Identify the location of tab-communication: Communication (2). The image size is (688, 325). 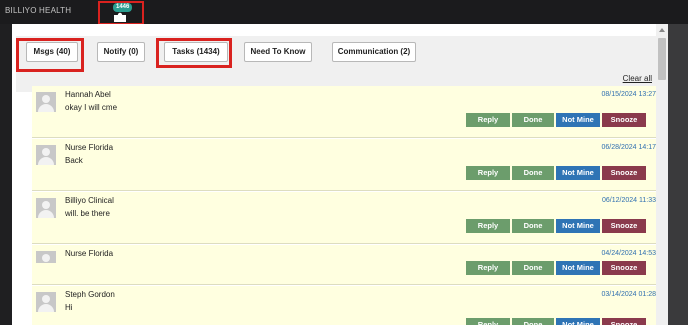
(374, 52).